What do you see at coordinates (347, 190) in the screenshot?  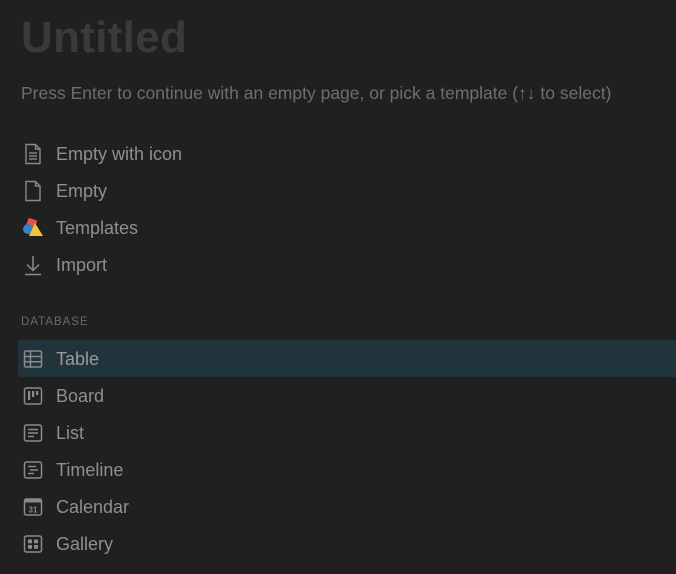 I see `menu-item-empty: Empty` at bounding box center [347, 190].